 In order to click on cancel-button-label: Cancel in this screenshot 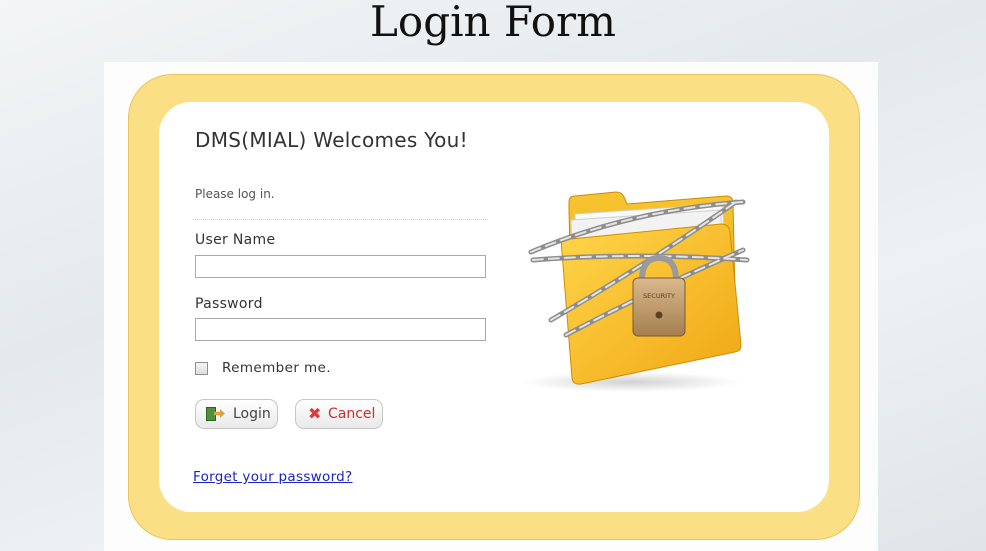, I will do `click(352, 414)`.